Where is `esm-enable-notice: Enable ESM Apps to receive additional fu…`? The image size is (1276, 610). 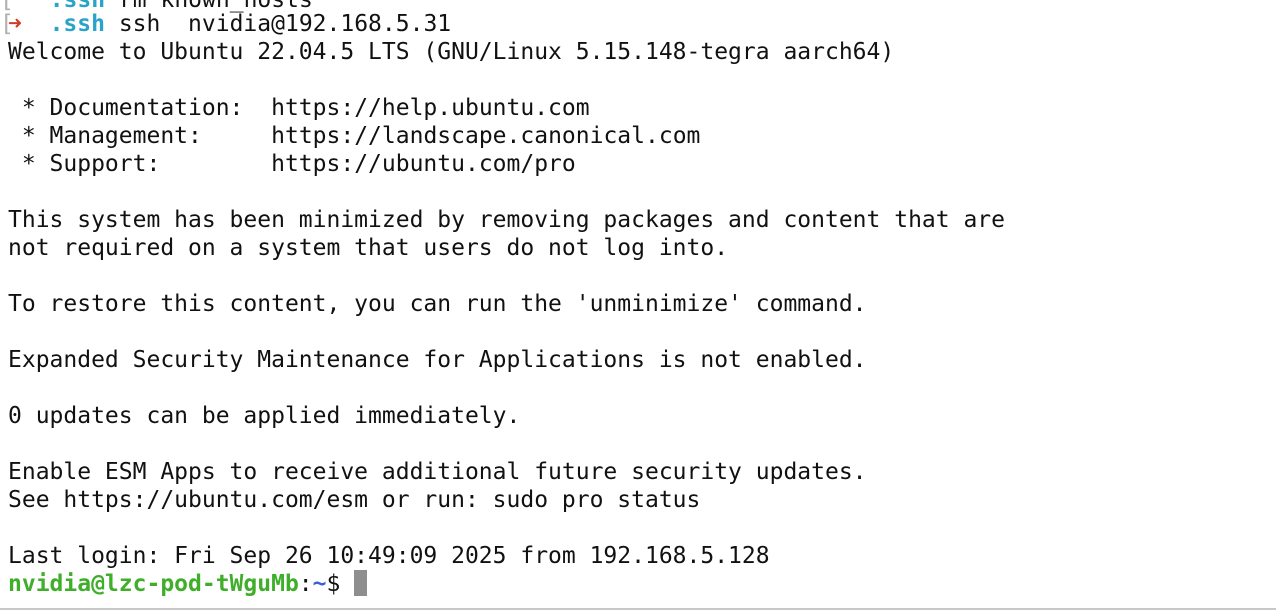 esm-enable-notice: Enable ESM Apps to receive additional fu… is located at coordinates (437, 472).